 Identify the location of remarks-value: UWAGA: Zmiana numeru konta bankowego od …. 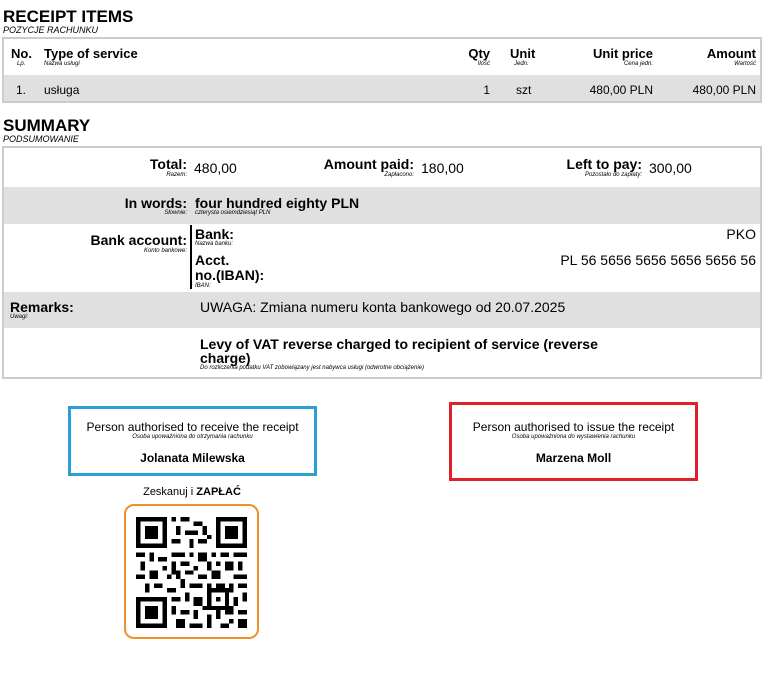
(383, 307).